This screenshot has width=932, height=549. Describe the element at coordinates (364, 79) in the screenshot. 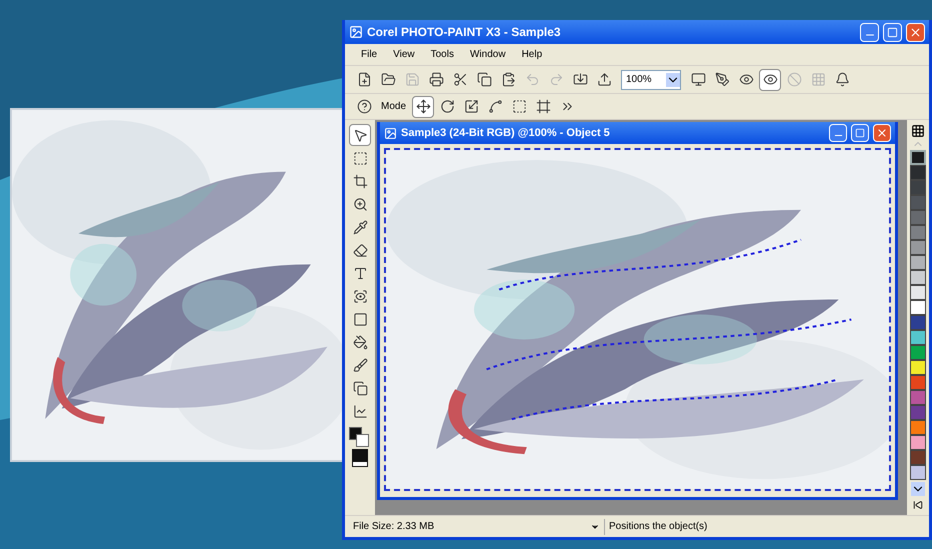

I see `new-file-icon` at that location.